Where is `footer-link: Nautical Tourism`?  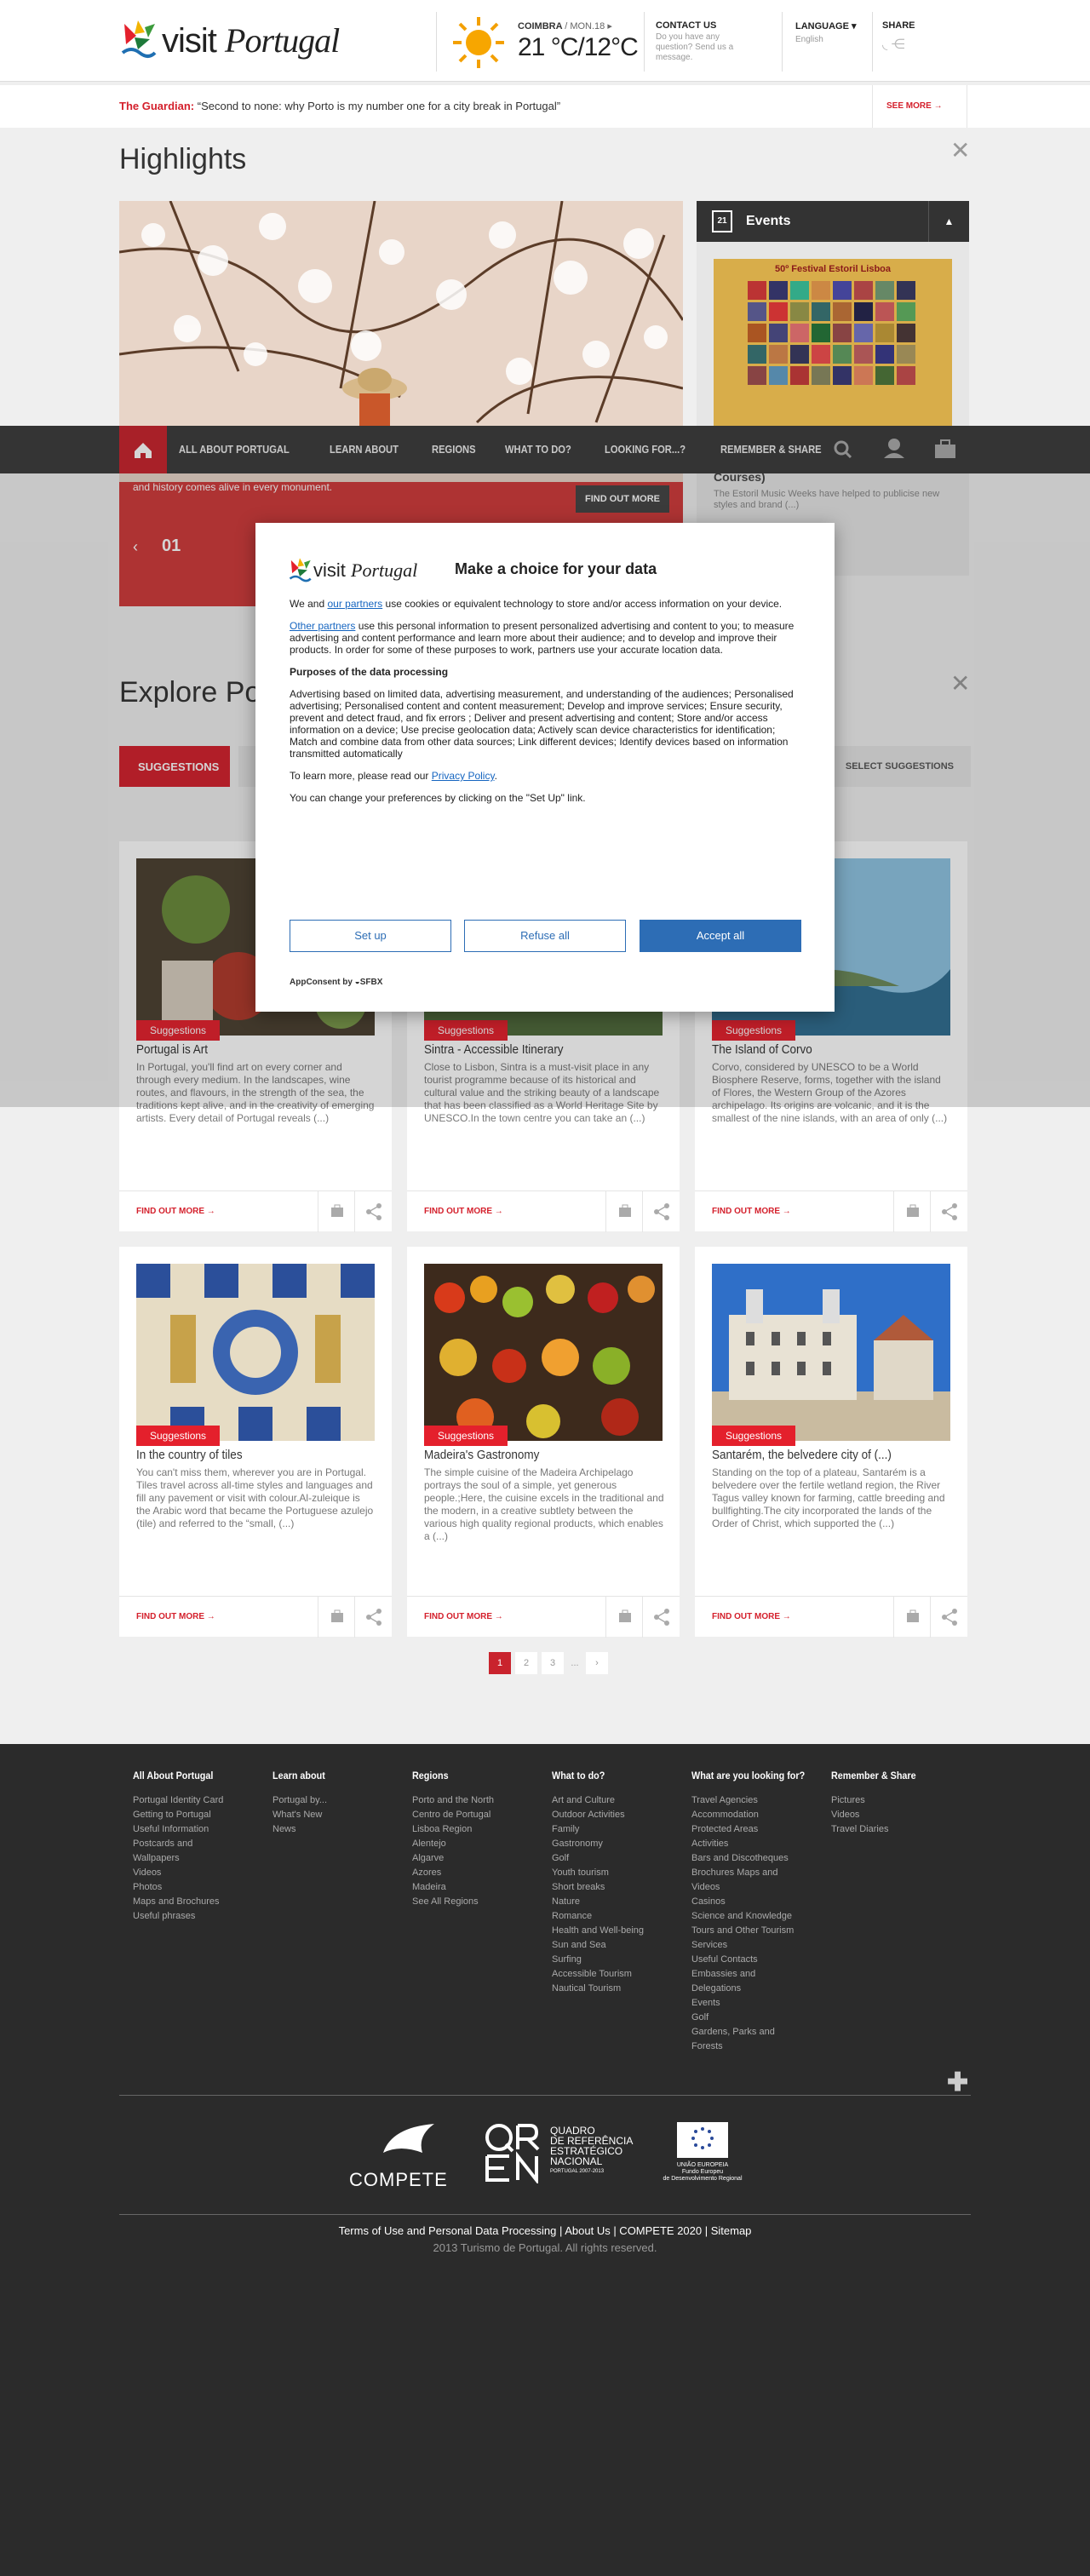 footer-link: Nautical Tourism is located at coordinates (620, 1989).